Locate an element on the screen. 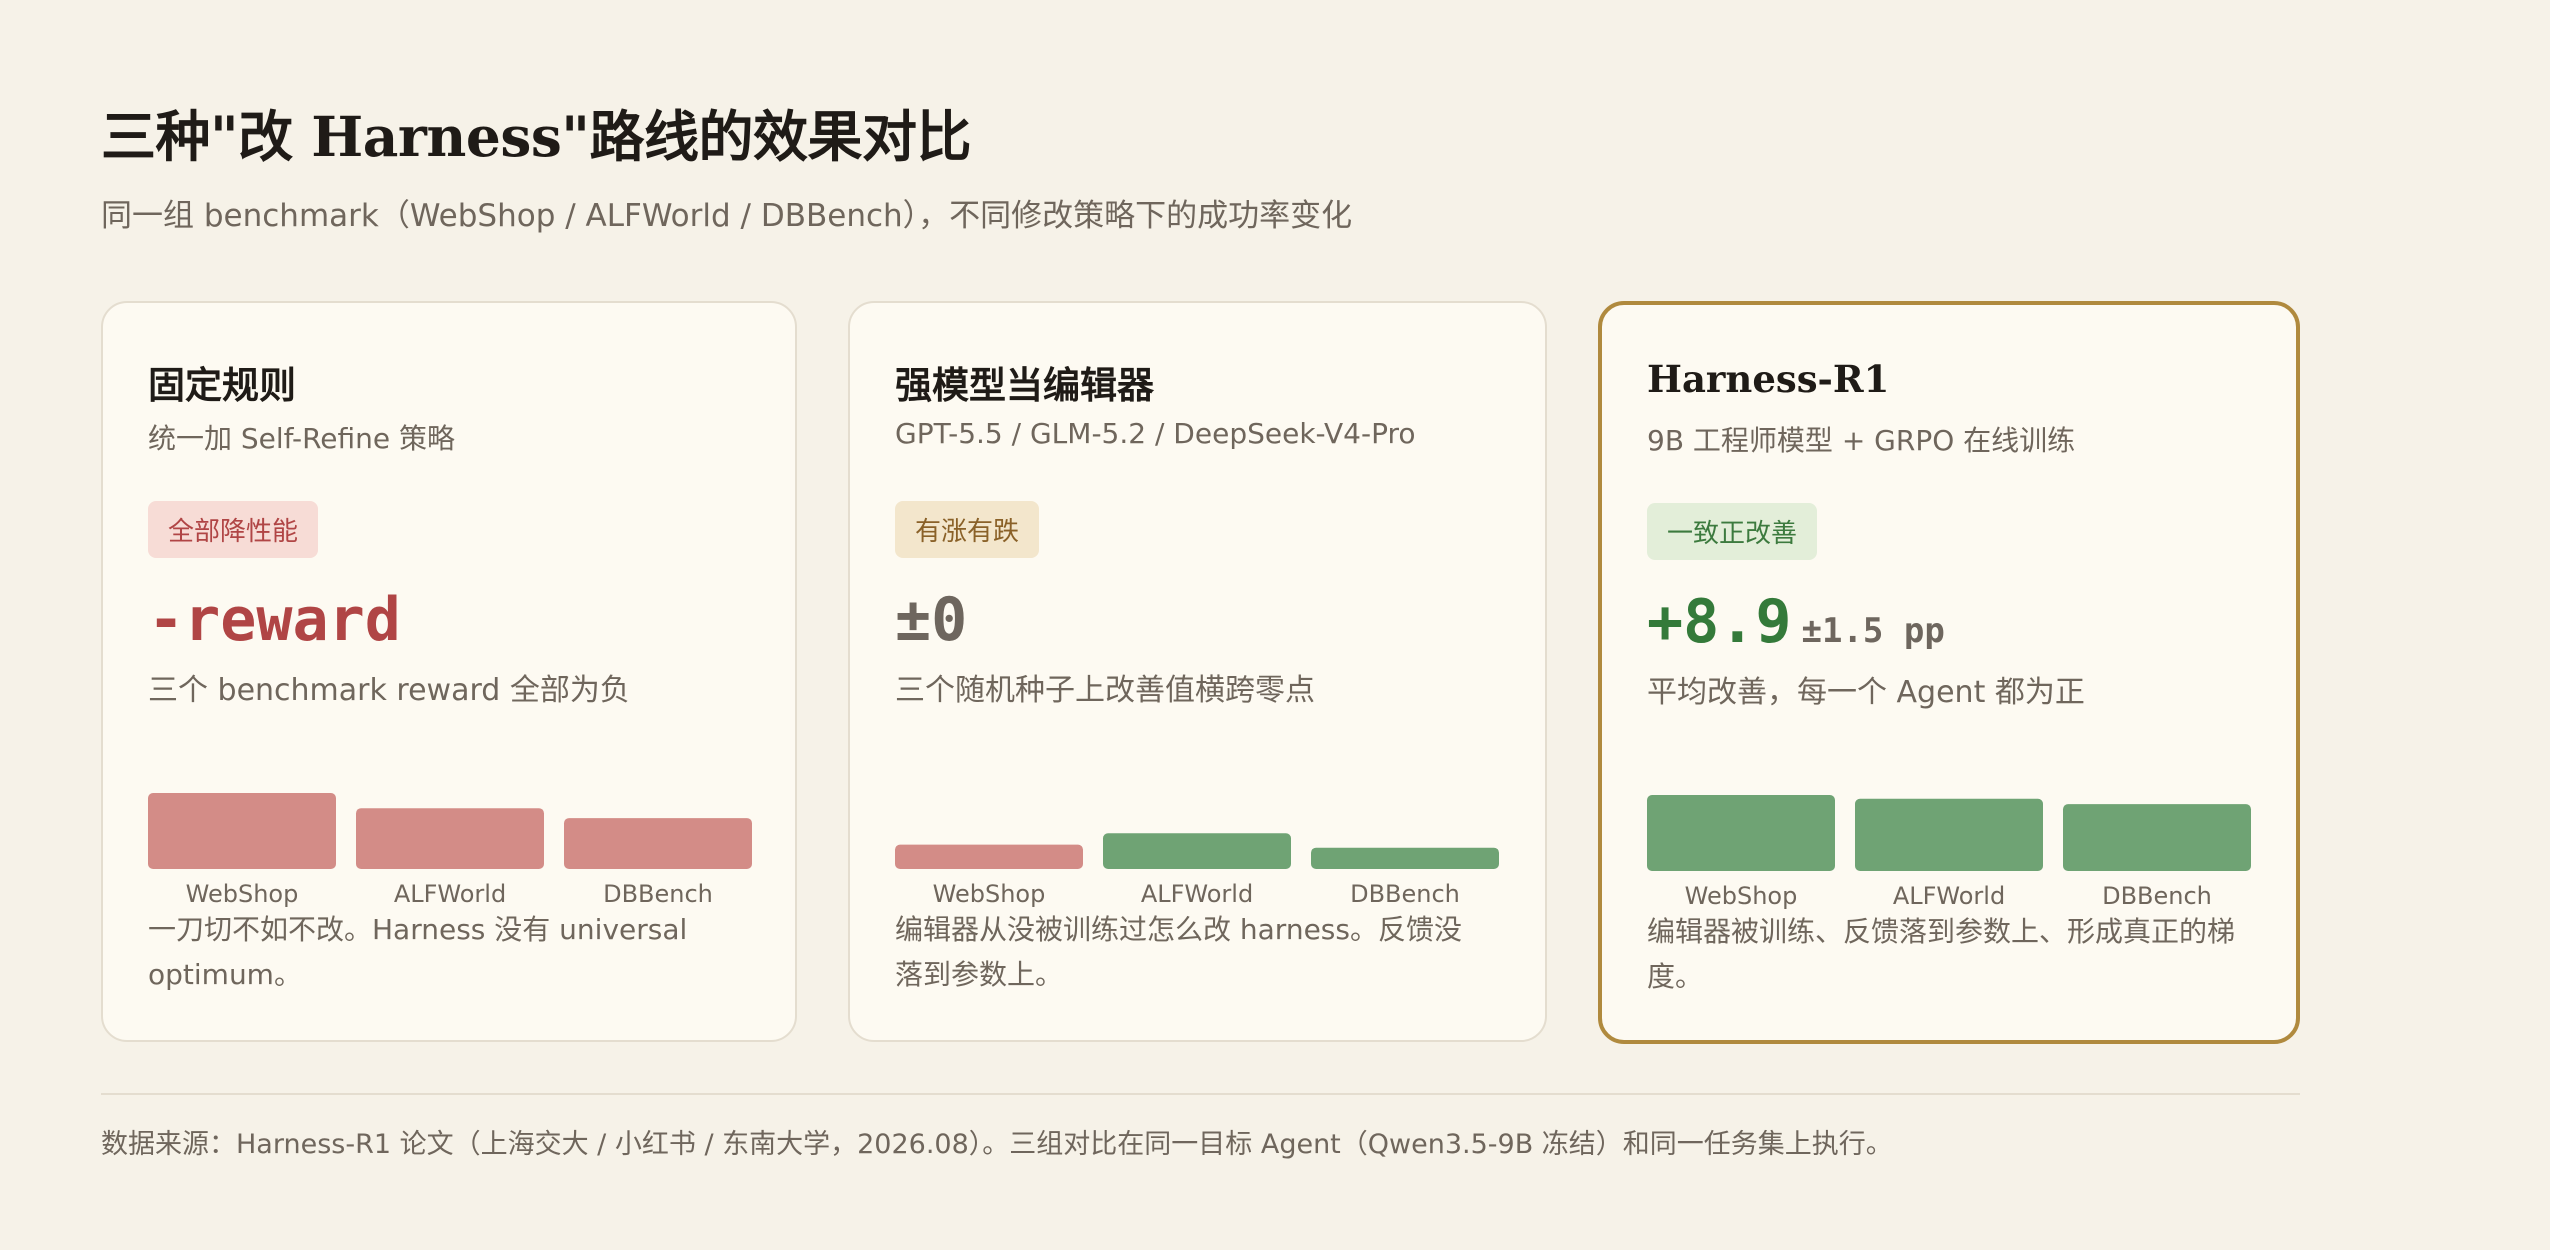 This screenshot has height=1250, width=2550. card-note: 编辑器被训练、反馈落到参数上、形成真正的梯度。 is located at coordinates (1941, 954).